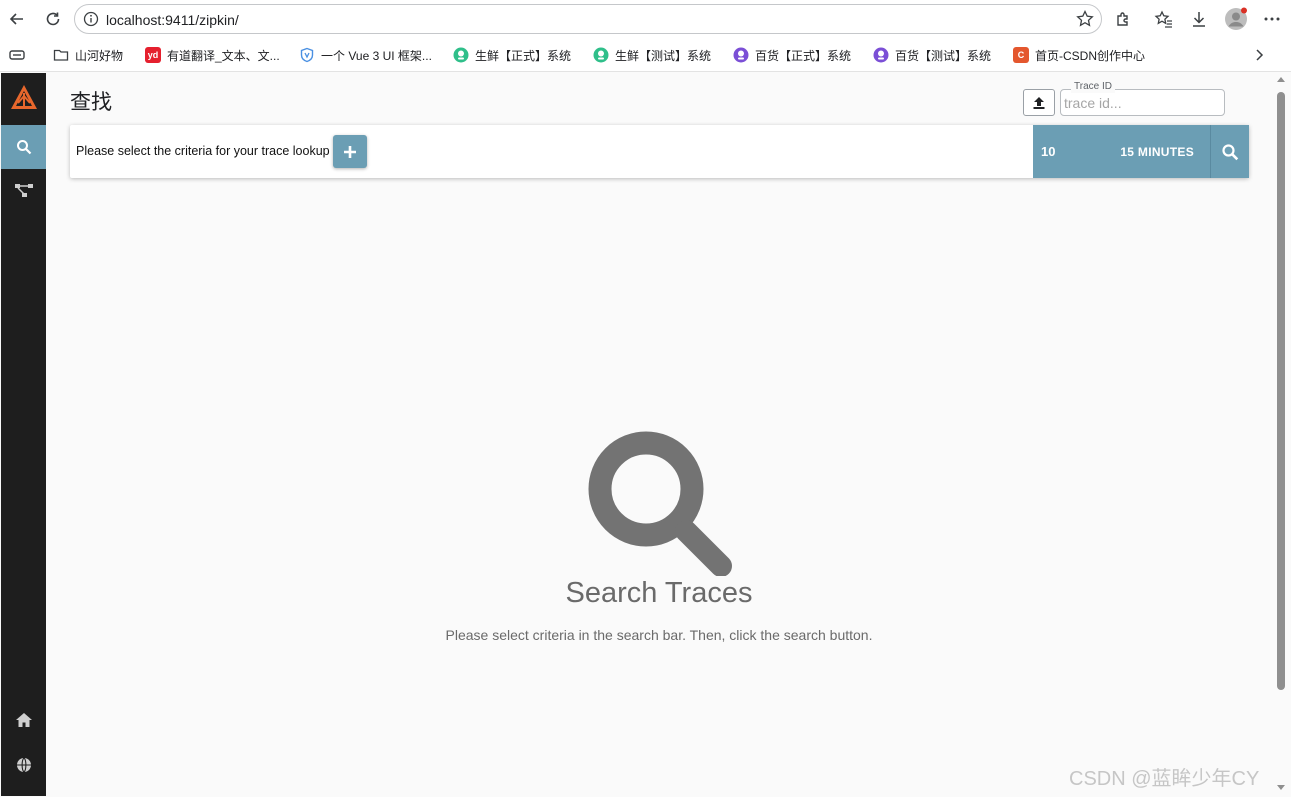 Image resolution: width=1291 pixels, height=797 pixels. I want to click on bookmark-item: 山河好物, so click(88, 55).